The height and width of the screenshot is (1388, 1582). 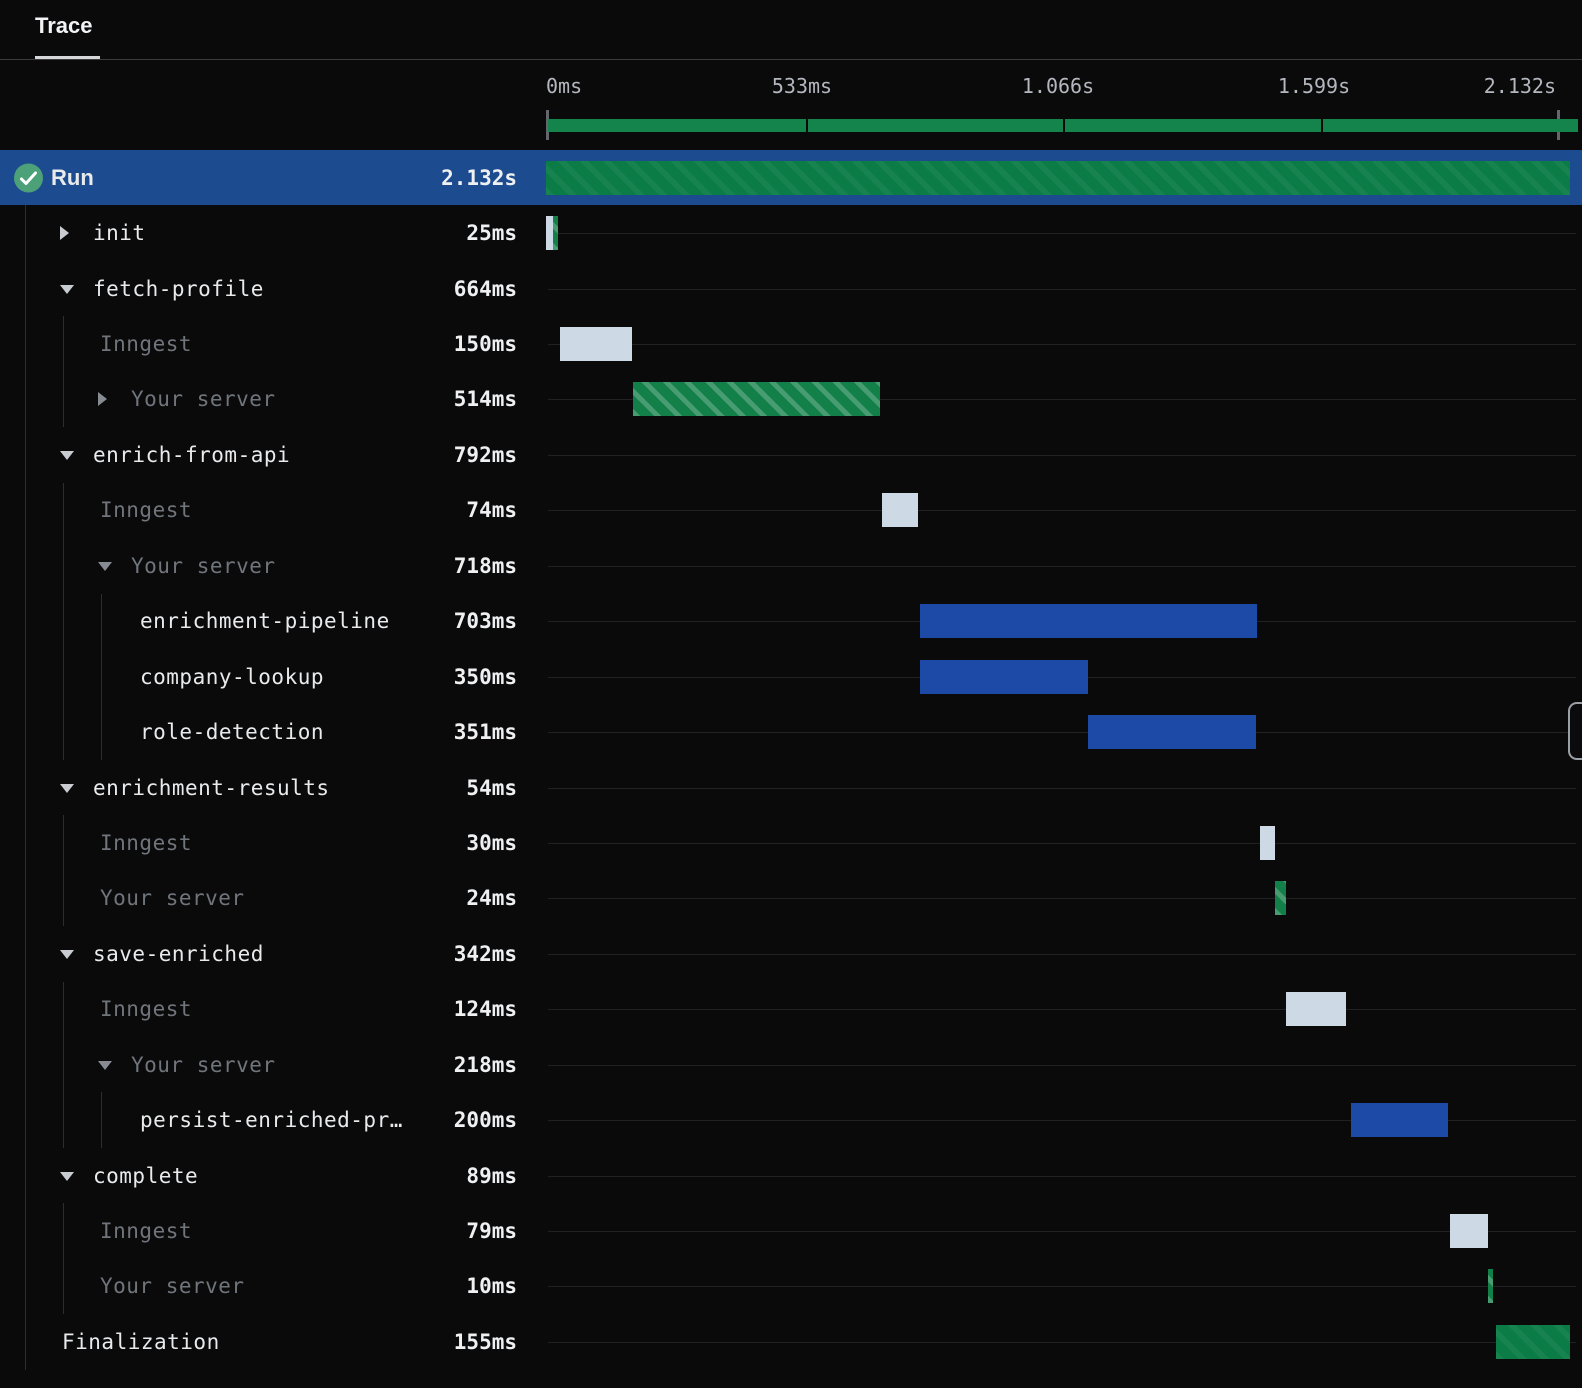 I want to click on row-label-cell: Run 2.132s, so click(x=273, y=177).